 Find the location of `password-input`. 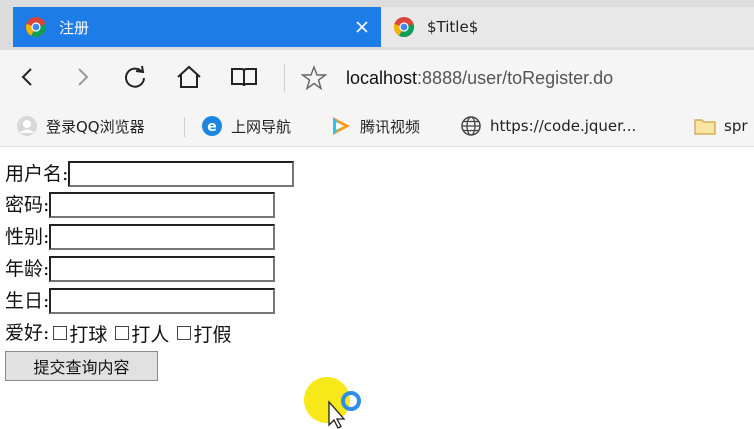

password-input is located at coordinates (162, 205).